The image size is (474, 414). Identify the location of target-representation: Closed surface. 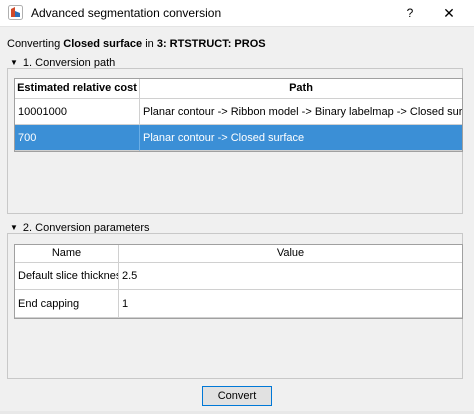
(103, 44).